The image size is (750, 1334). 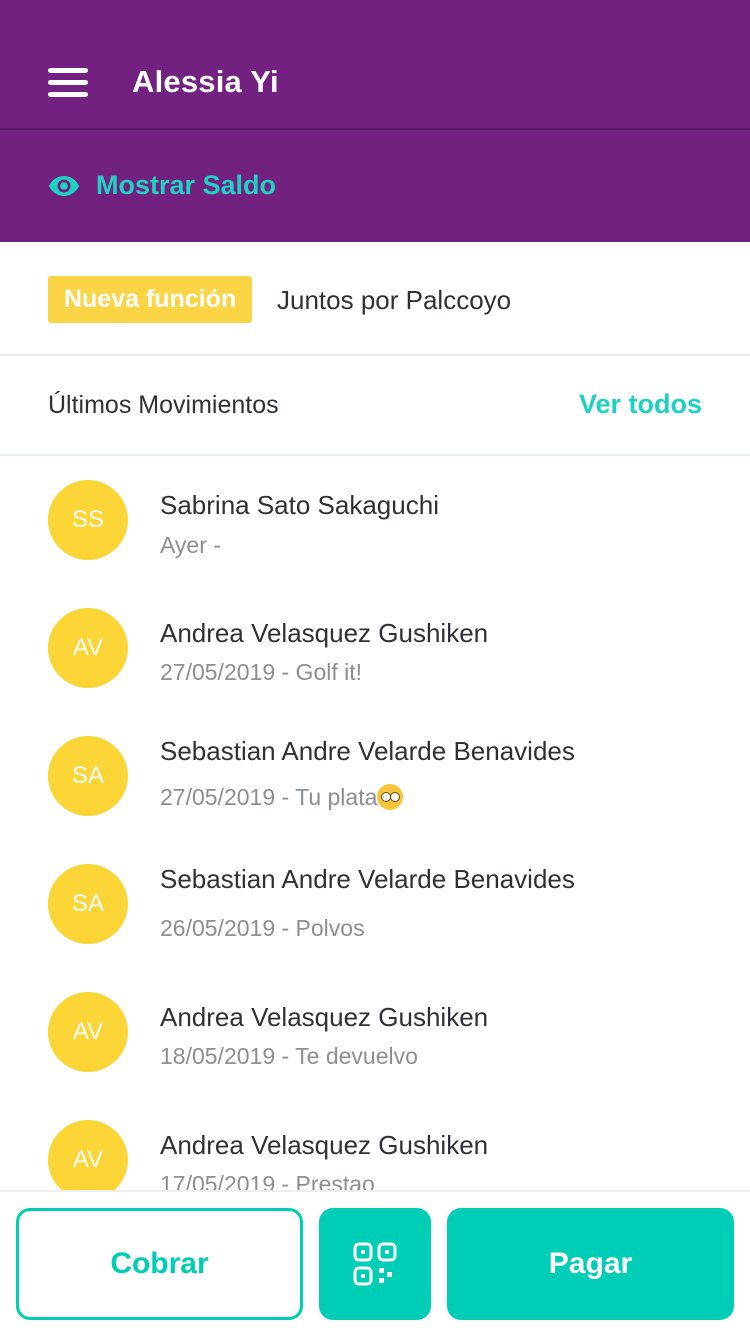 What do you see at coordinates (261, 672) in the screenshot?
I see `movement-detail: 27/05/2019 - Golf it!` at bounding box center [261, 672].